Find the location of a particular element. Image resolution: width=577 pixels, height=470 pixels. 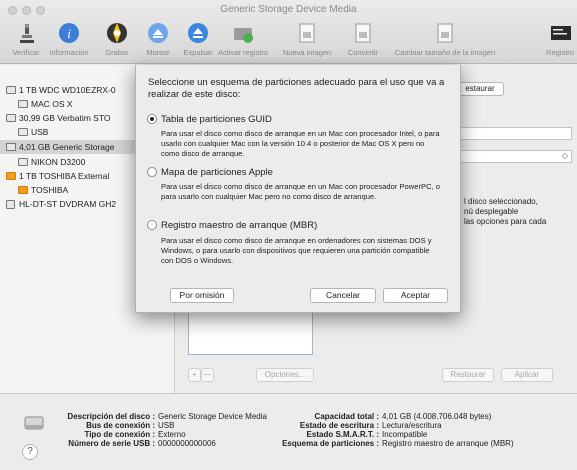

default-button: Por omisión is located at coordinates (202, 295).